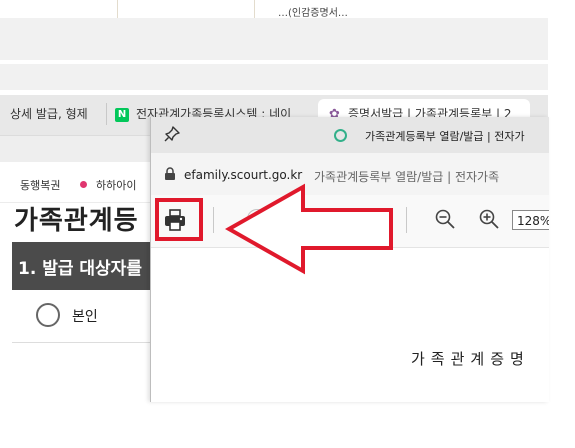 The height and width of the screenshot is (448, 575). Describe the element at coordinates (445, 219) in the screenshot. I see `zoom-out-icon` at that location.